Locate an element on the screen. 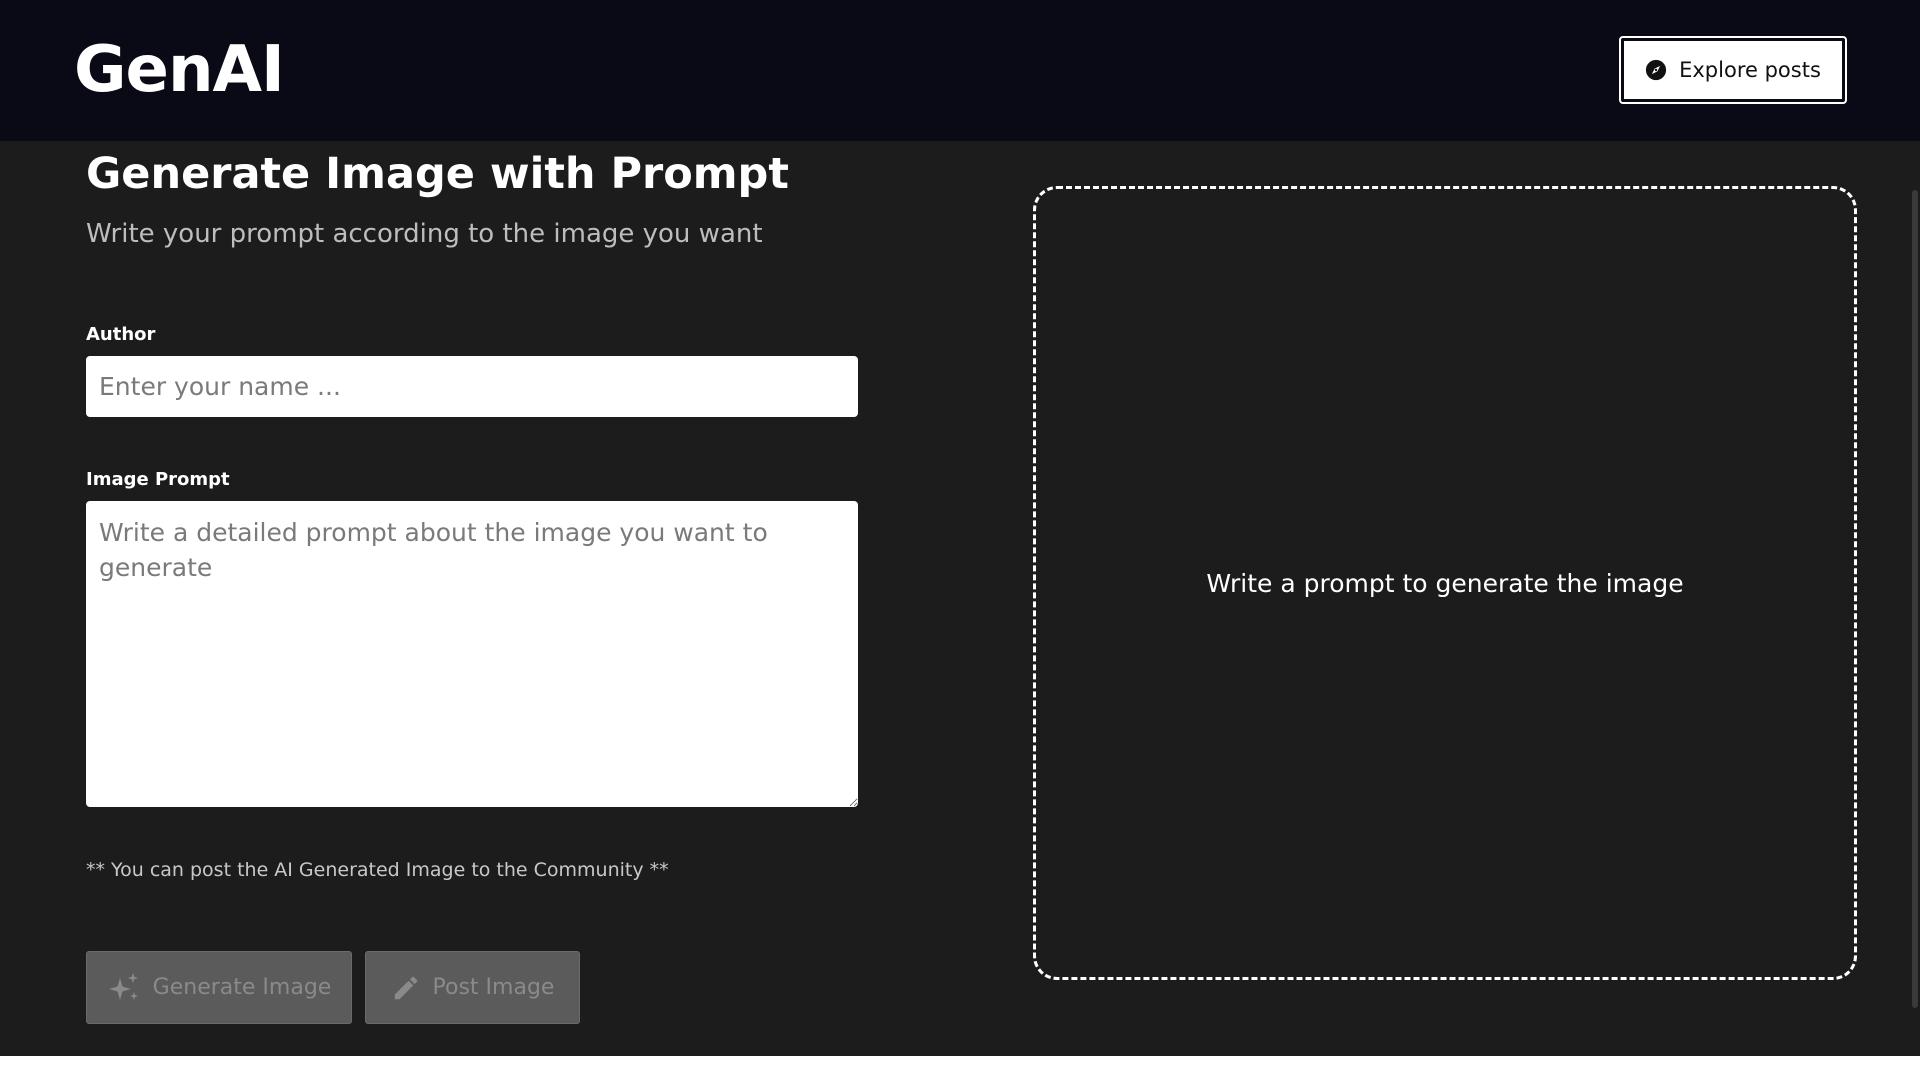  pencil-icon is located at coordinates (406, 988).